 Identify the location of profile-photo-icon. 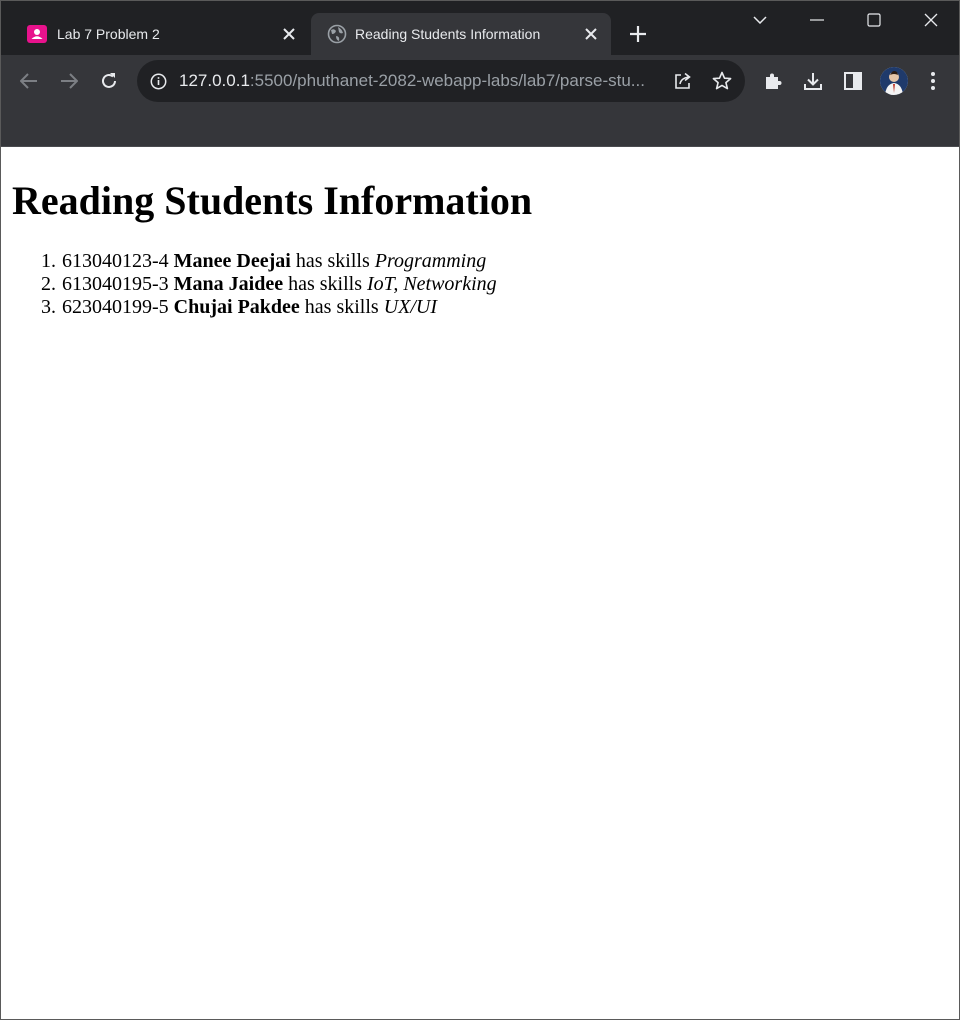
(894, 81).